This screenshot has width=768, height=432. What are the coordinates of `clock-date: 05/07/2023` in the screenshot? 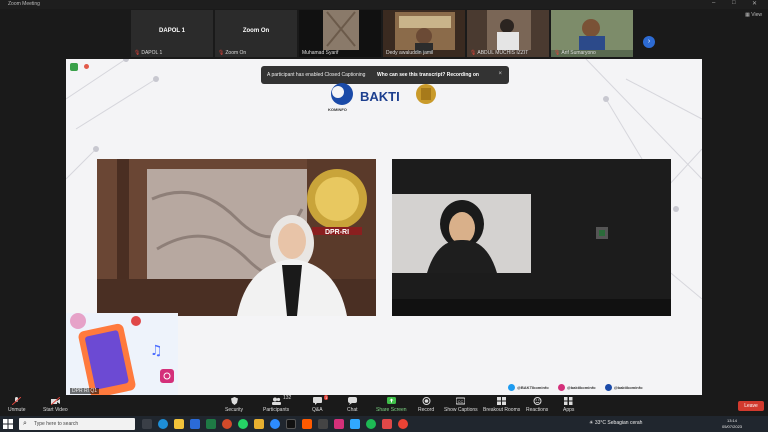 It's located at (732, 426).